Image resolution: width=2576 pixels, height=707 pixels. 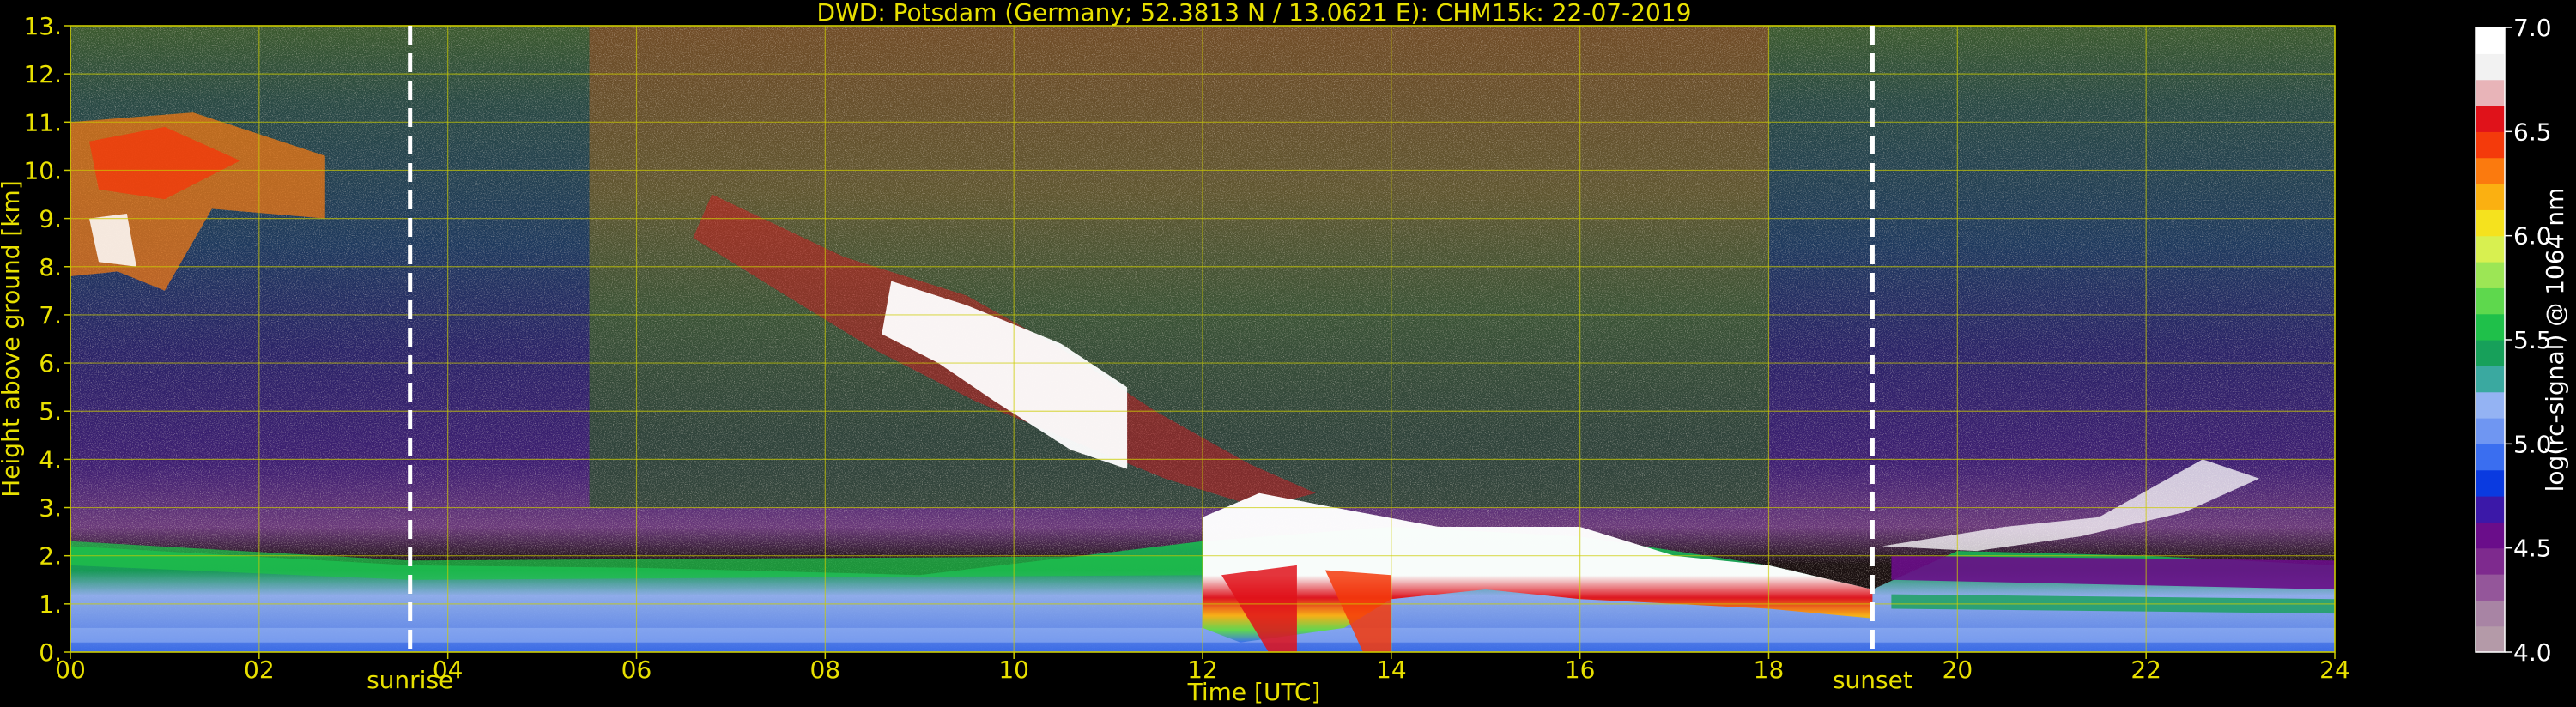 What do you see at coordinates (50, 653) in the screenshot?
I see `y-tick-label: 0.` at bounding box center [50, 653].